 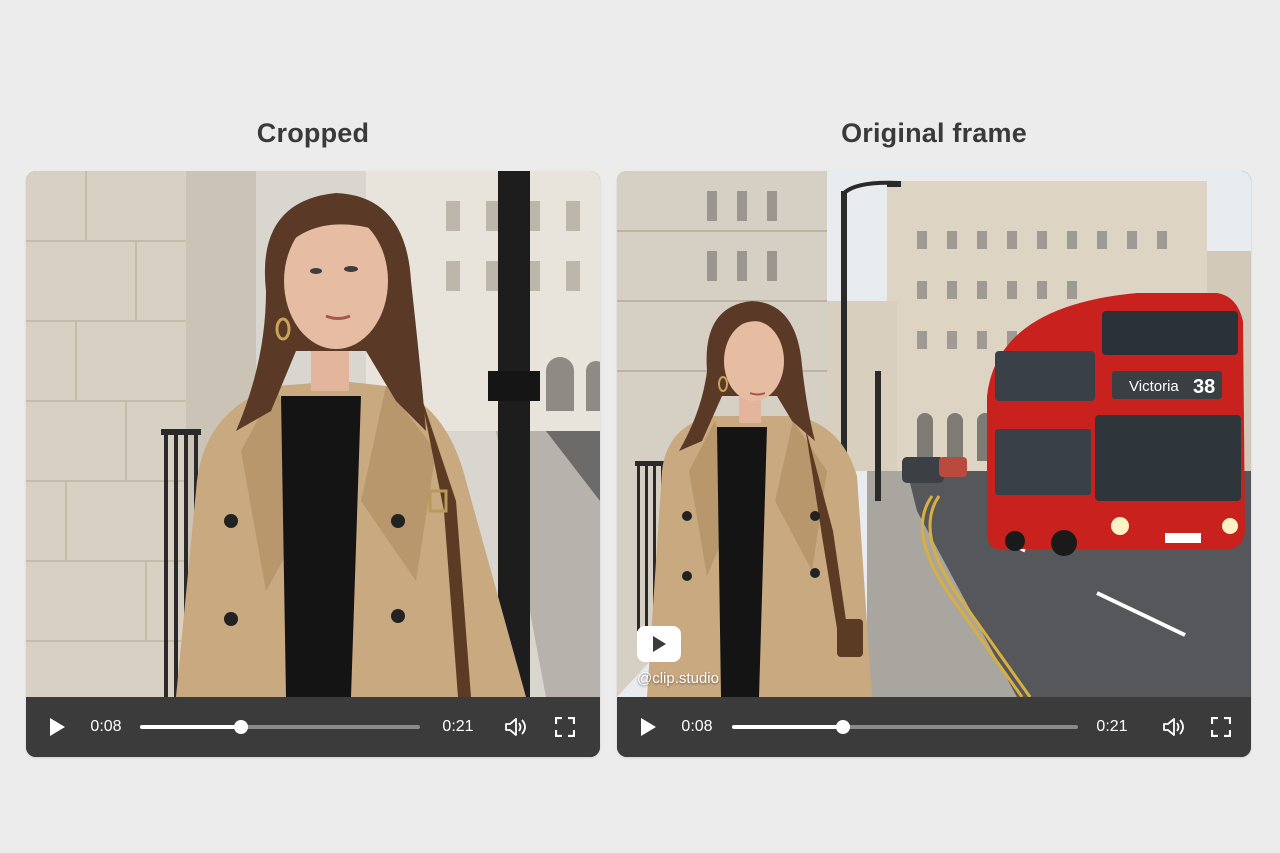 What do you see at coordinates (687, 661) in the screenshot?
I see `watermark: @clip.studio` at bounding box center [687, 661].